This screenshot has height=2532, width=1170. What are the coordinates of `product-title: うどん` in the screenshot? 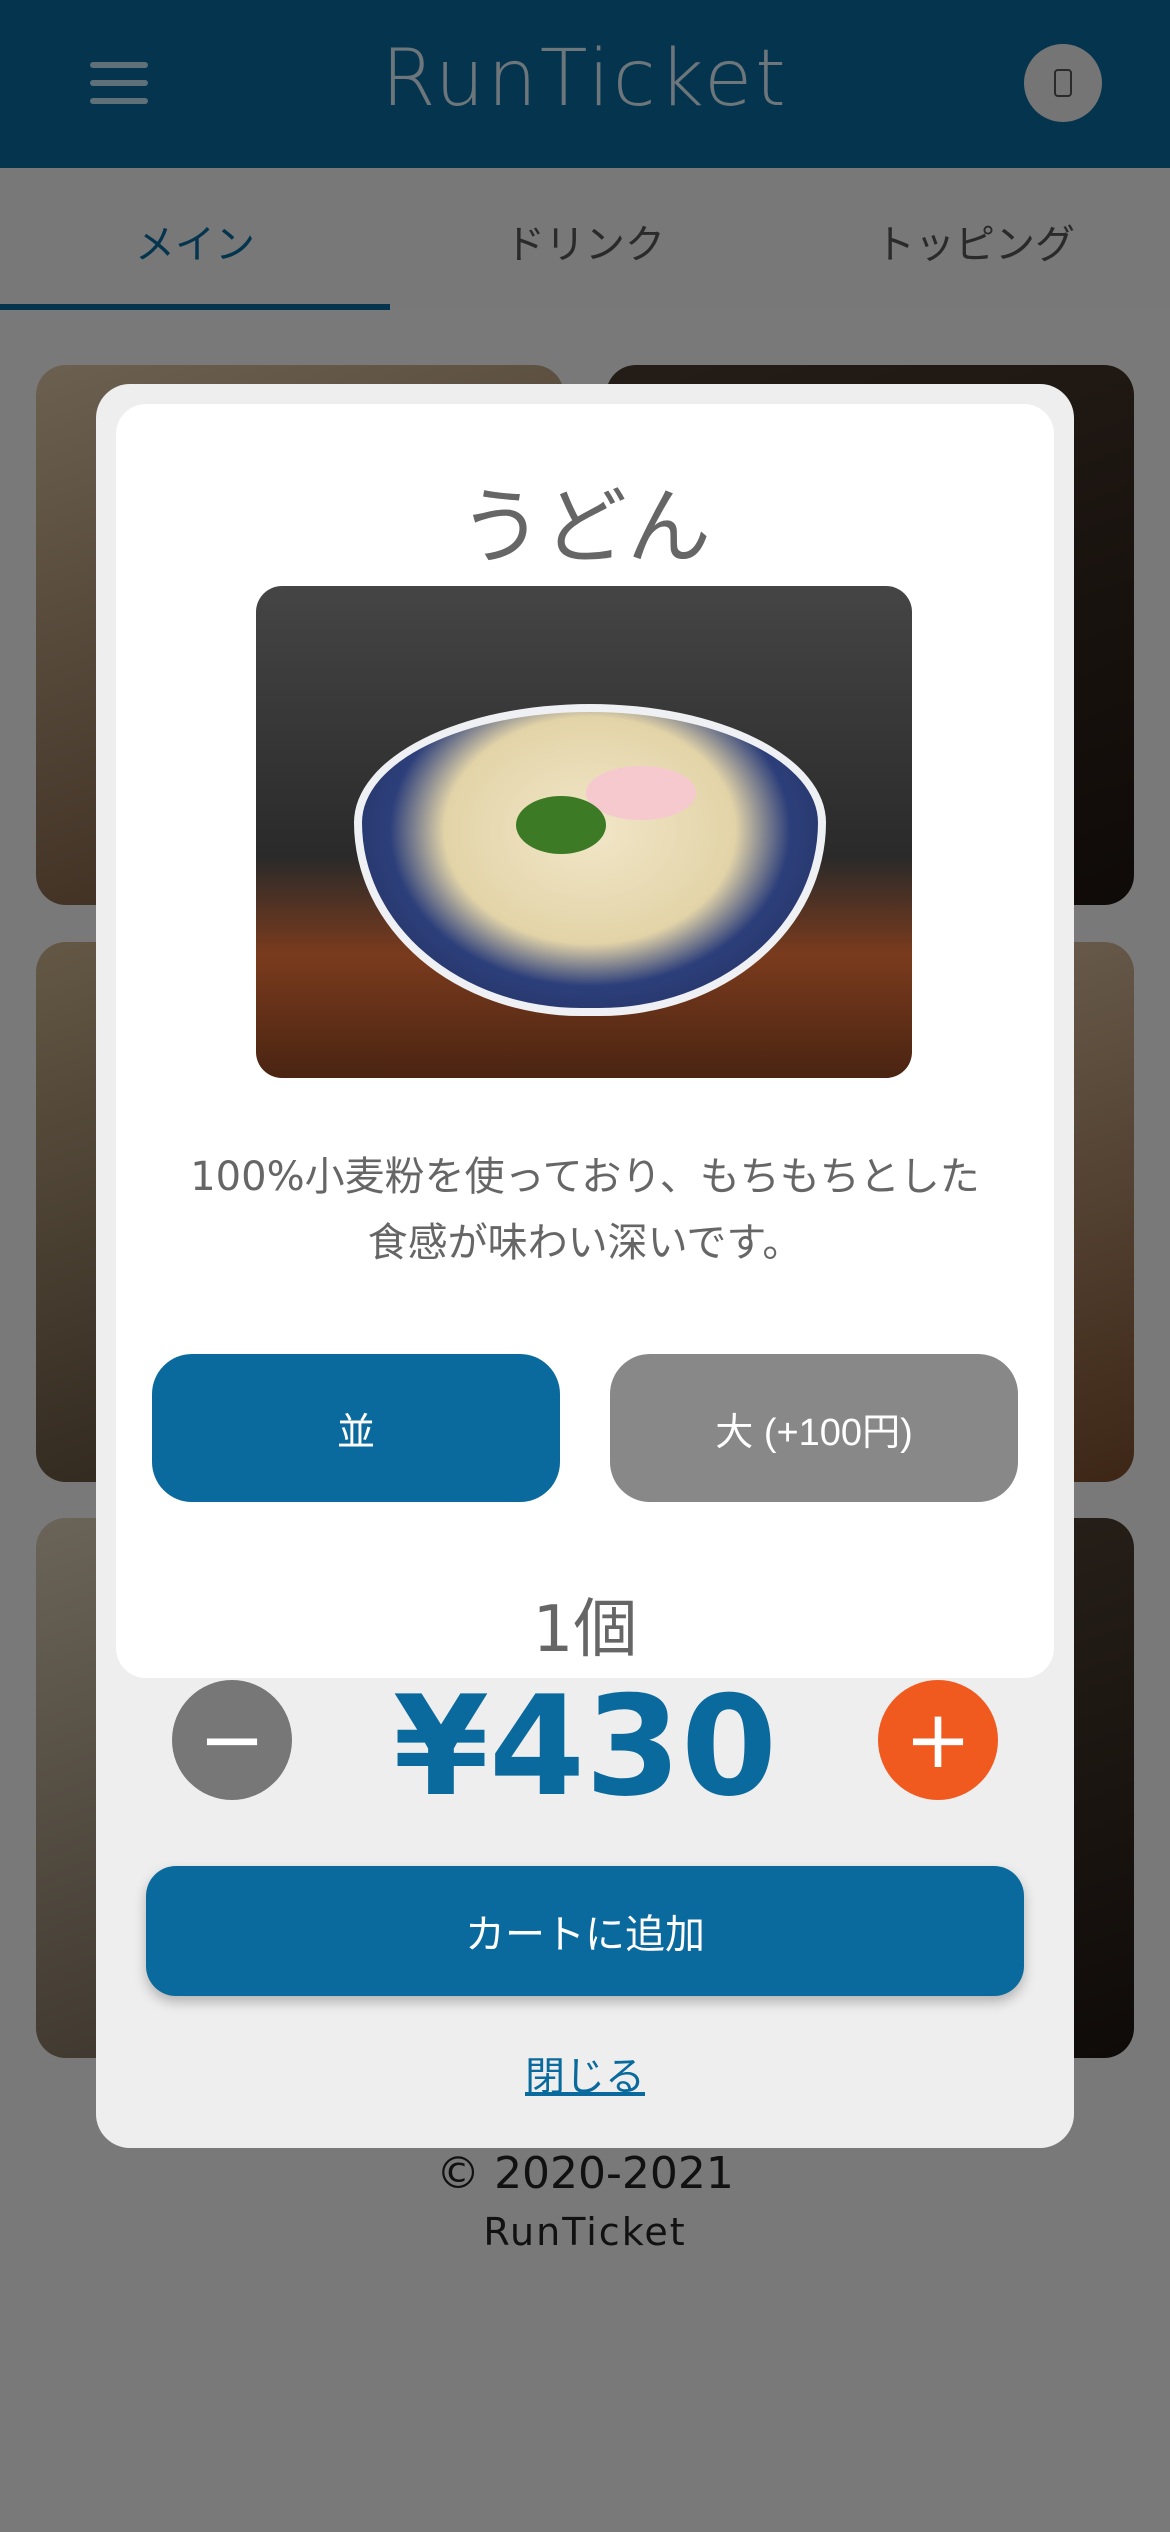 It's located at (584, 527).